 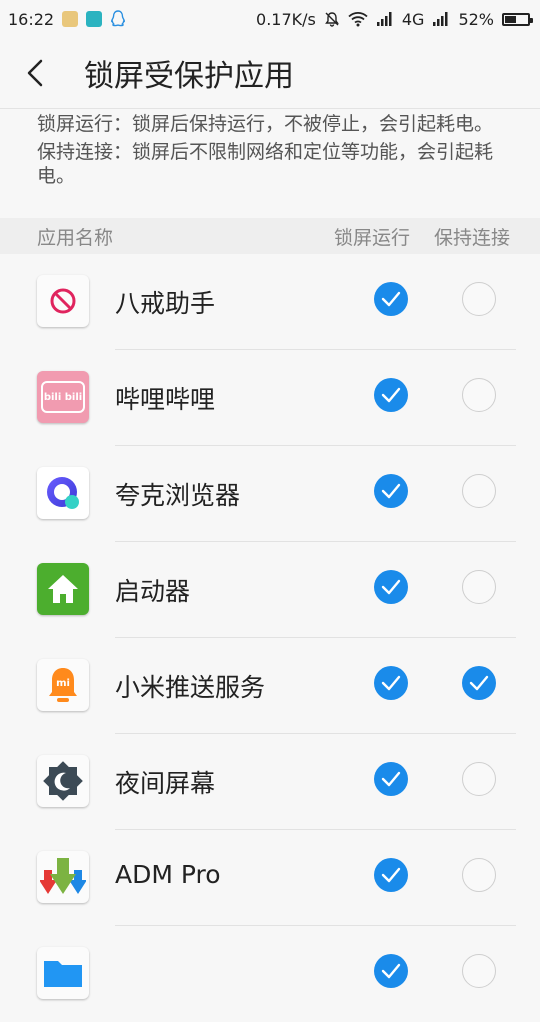 What do you see at coordinates (63, 973) in the screenshot?
I see `folder-icon` at bounding box center [63, 973].